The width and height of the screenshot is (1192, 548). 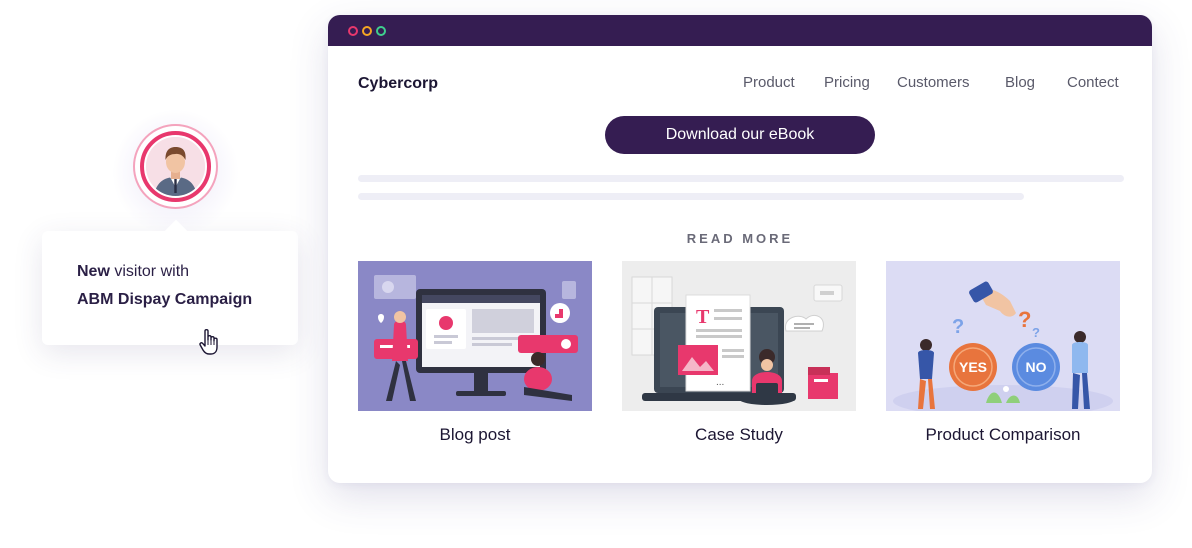 I want to click on campaign-name: ABM Dispay Campaign, so click(x=165, y=299).